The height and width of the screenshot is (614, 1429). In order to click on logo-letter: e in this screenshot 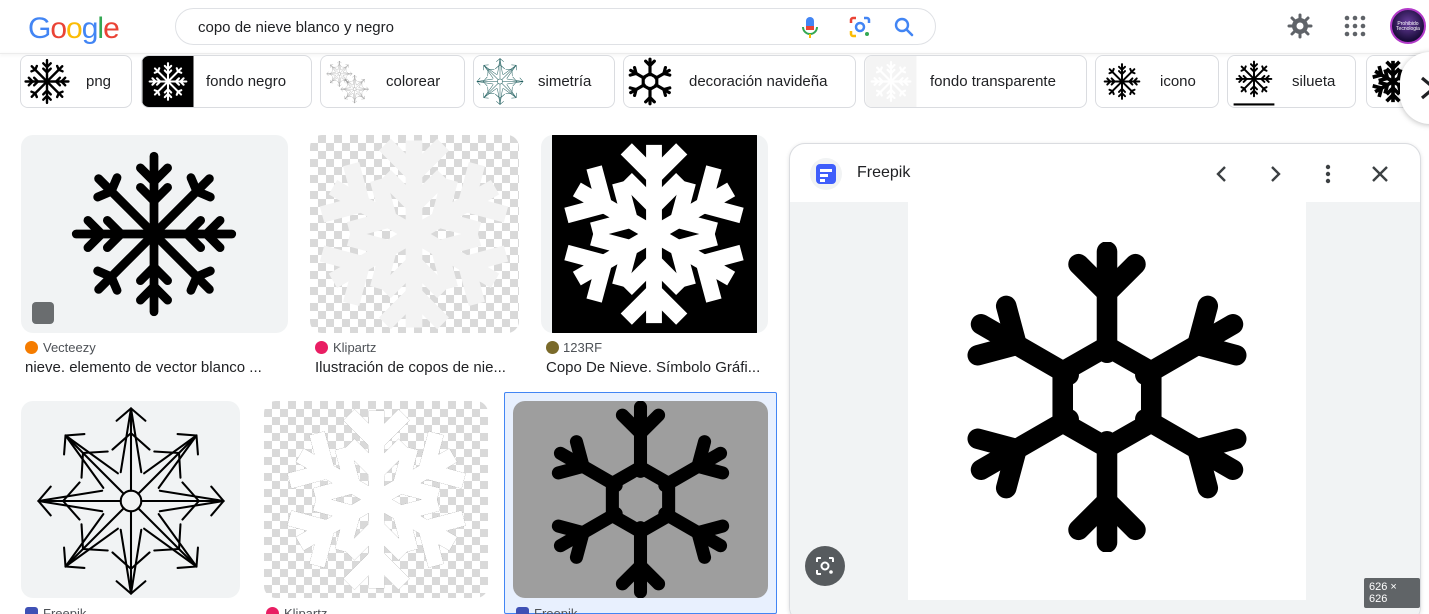, I will do `click(111, 28)`.